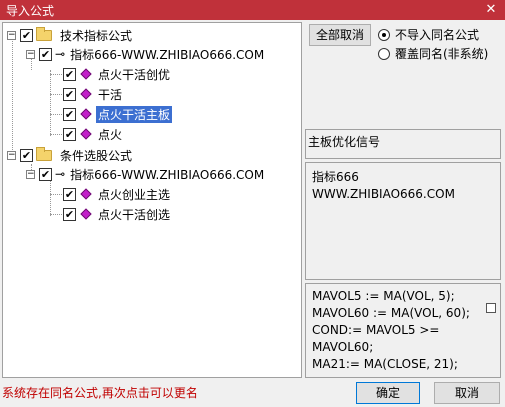  What do you see at coordinates (252, 10) in the screenshot?
I see `title-bar: 导入公式 ✕` at bounding box center [252, 10].